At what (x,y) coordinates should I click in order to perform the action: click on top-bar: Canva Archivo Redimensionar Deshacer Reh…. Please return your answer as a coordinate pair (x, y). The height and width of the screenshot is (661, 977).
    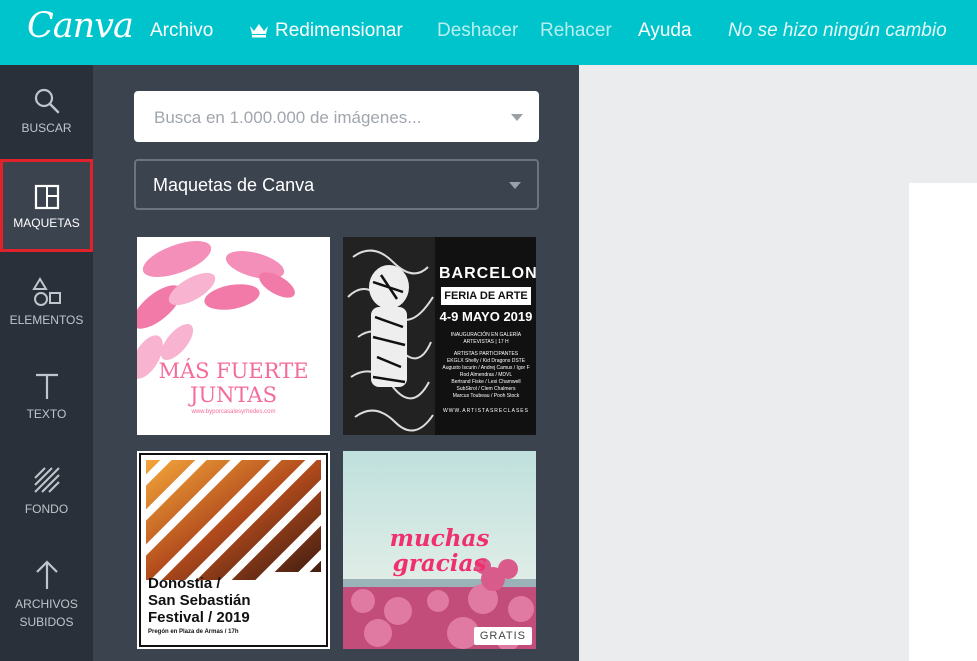
    Looking at the image, I should click on (488, 32).